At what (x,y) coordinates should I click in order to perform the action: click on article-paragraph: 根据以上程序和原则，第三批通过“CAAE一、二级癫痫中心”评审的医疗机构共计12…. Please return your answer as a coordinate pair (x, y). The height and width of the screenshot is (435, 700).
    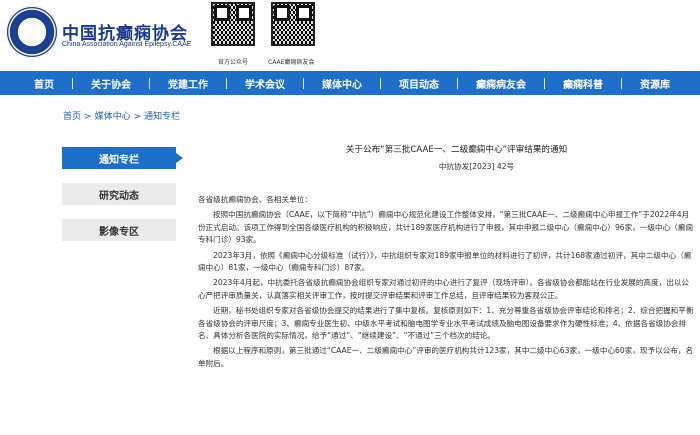
    Looking at the image, I should click on (446, 357).